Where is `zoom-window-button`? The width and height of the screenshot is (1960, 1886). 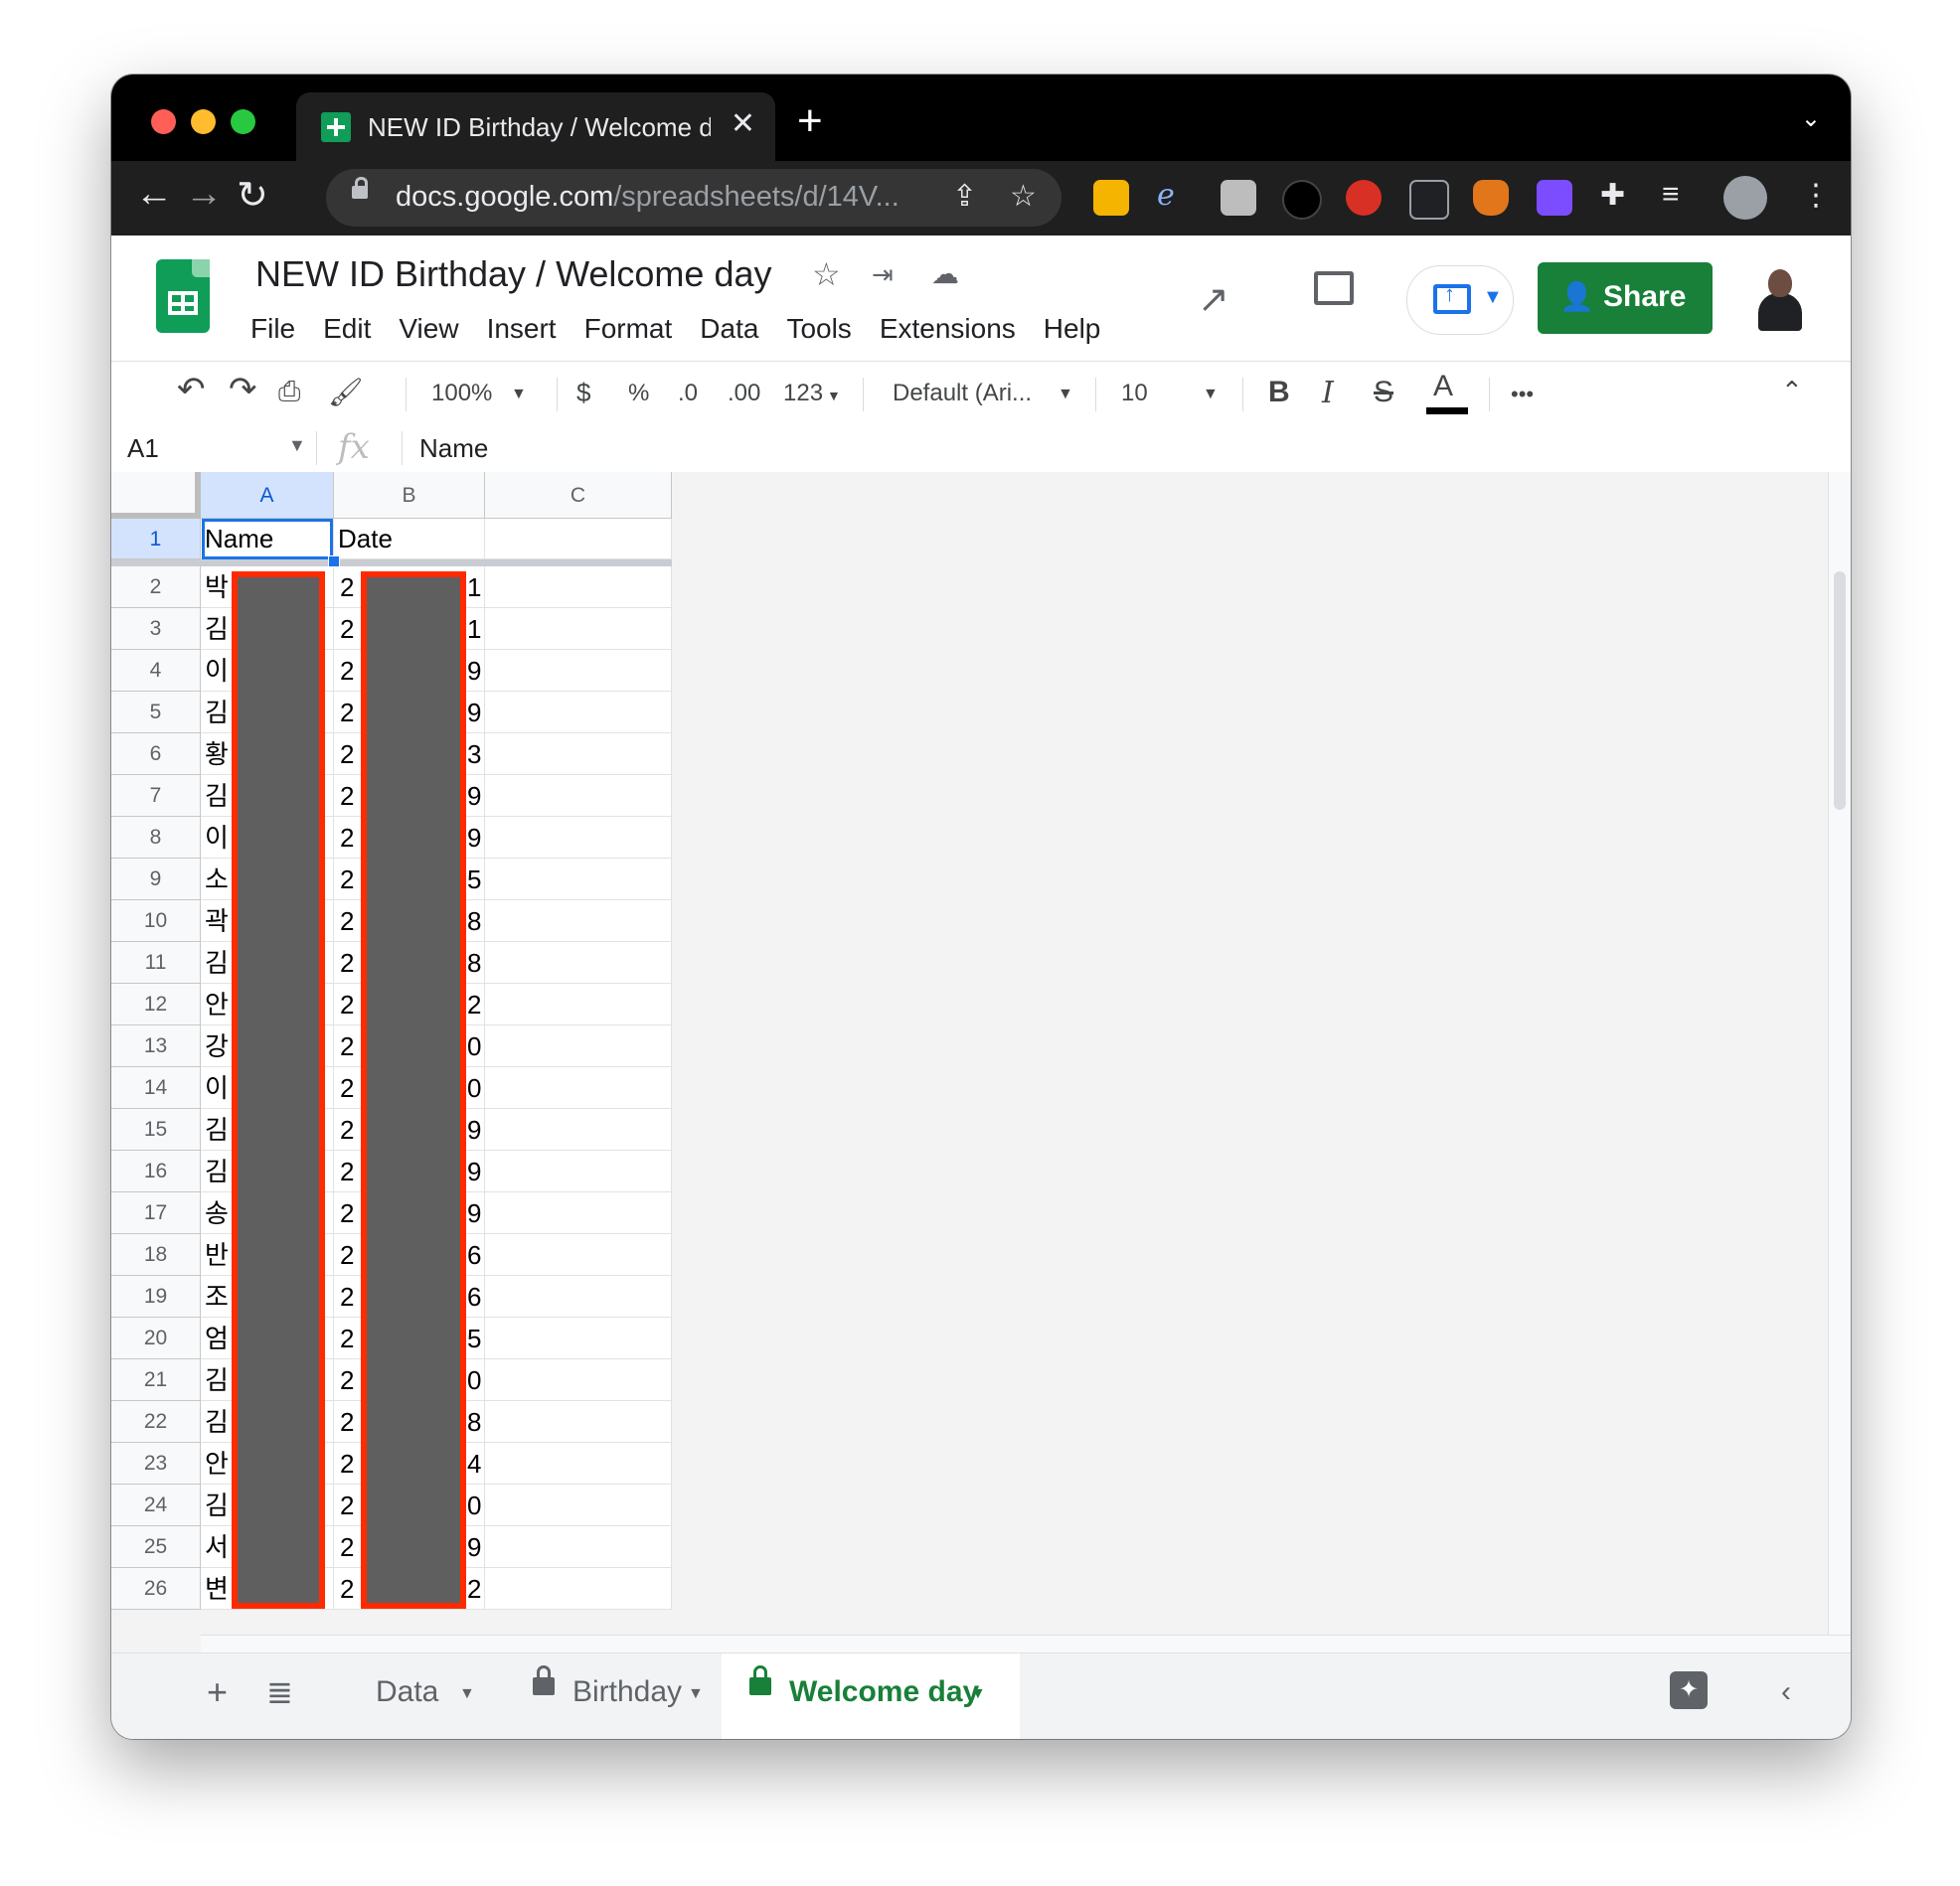 zoom-window-button is located at coordinates (243, 121).